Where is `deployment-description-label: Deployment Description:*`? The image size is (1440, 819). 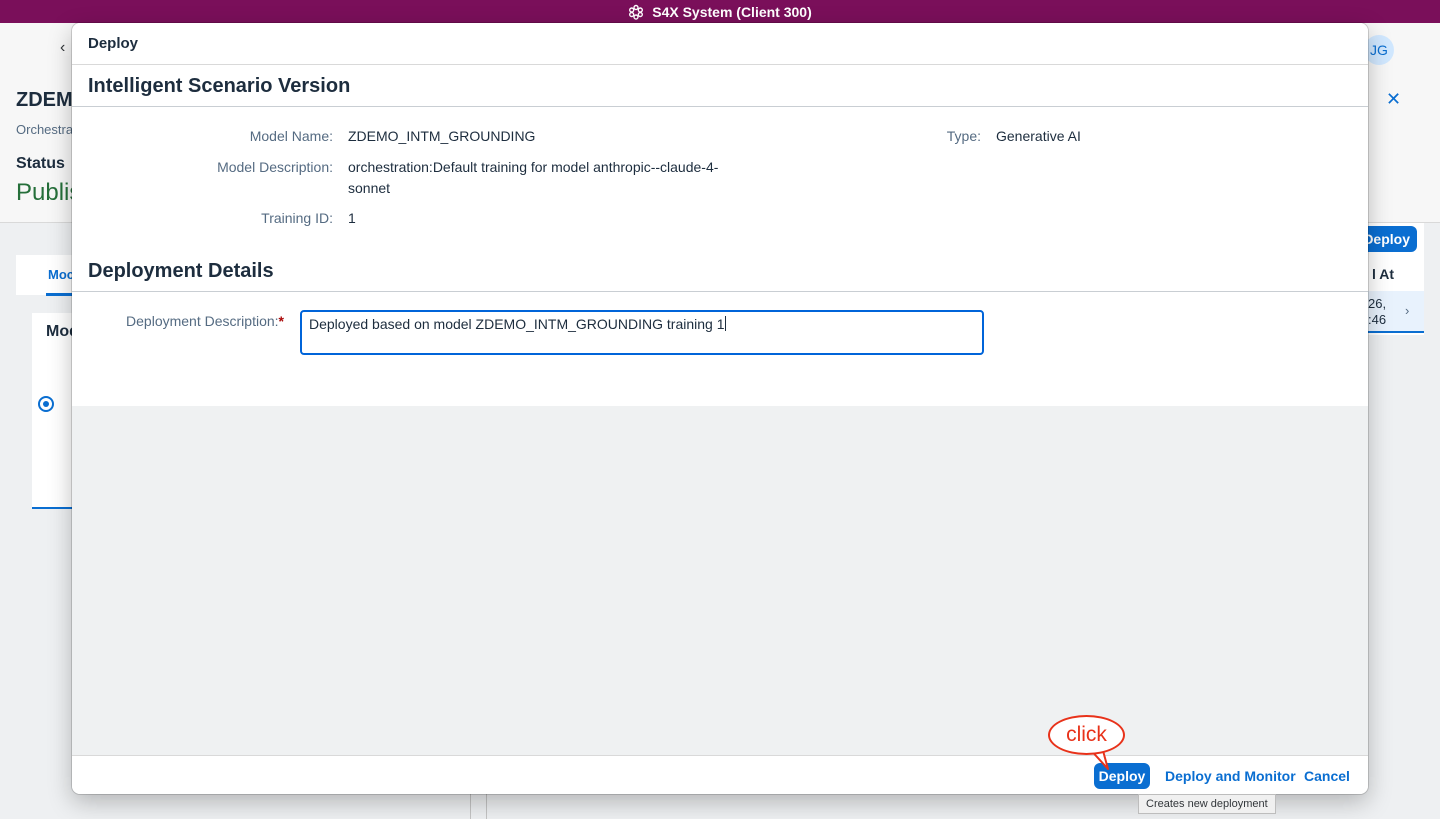
deployment-description-label: Deployment Description:* is located at coordinates (198, 321).